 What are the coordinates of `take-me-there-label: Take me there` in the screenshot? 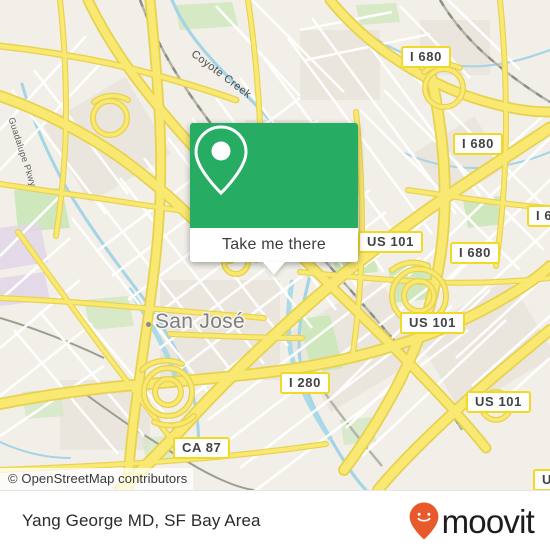 It's located at (274, 244).